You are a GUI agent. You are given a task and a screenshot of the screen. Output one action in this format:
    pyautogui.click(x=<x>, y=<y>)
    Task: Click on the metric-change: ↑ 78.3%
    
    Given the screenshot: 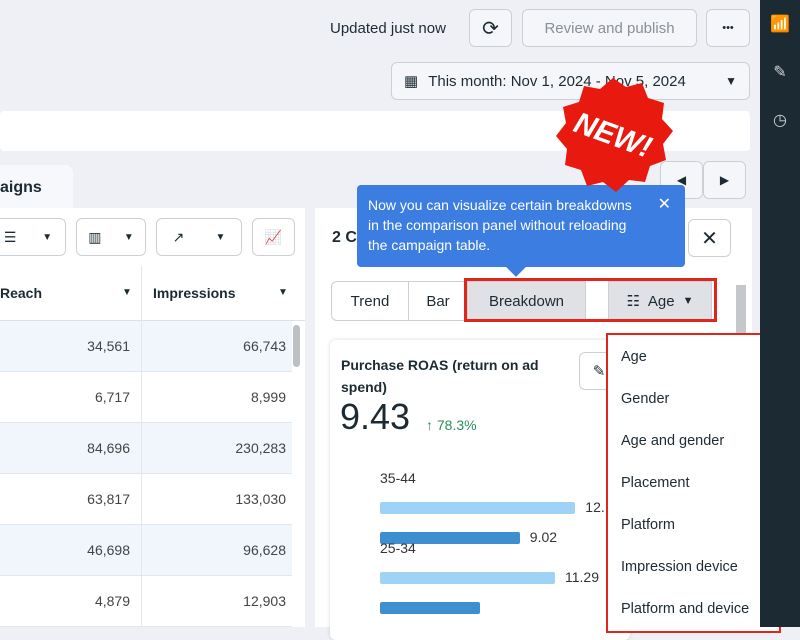 What is the action you would take?
    pyautogui.click(x=451, y=425)
    